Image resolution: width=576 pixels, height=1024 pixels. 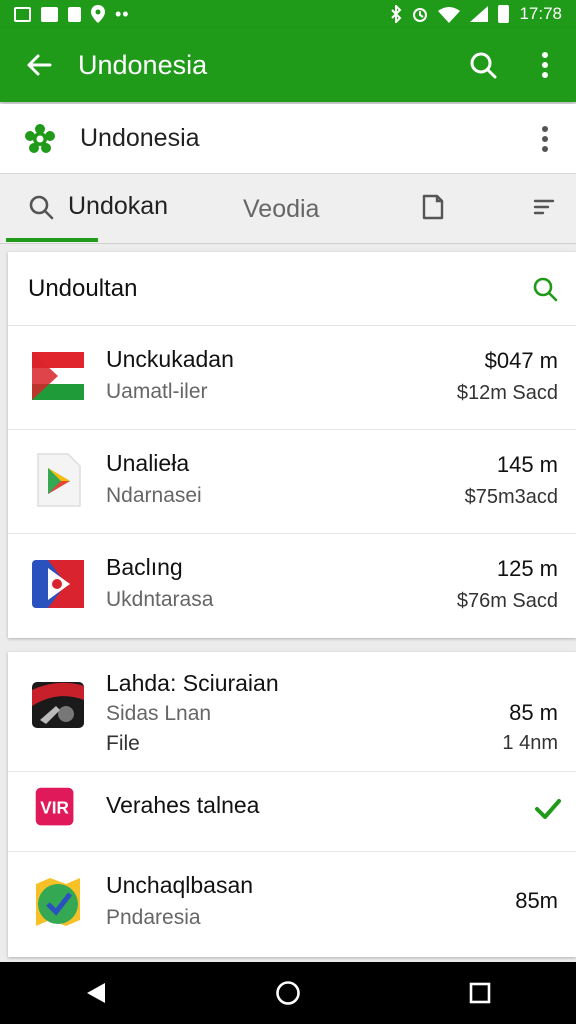 I want to click on overflow-menu-button, so click(x=545, y=65).